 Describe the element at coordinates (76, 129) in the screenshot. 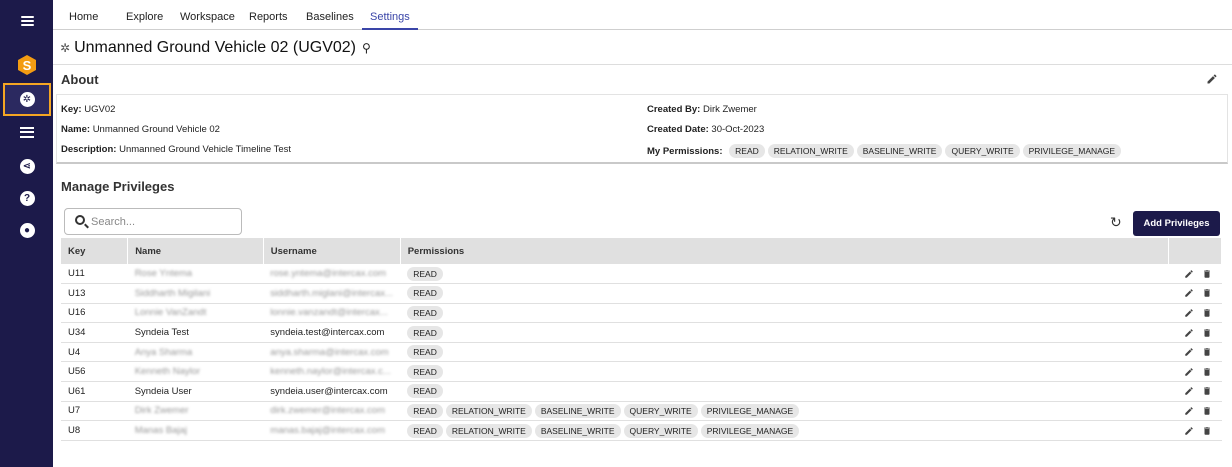

I see `name-label: Name:` at that location.